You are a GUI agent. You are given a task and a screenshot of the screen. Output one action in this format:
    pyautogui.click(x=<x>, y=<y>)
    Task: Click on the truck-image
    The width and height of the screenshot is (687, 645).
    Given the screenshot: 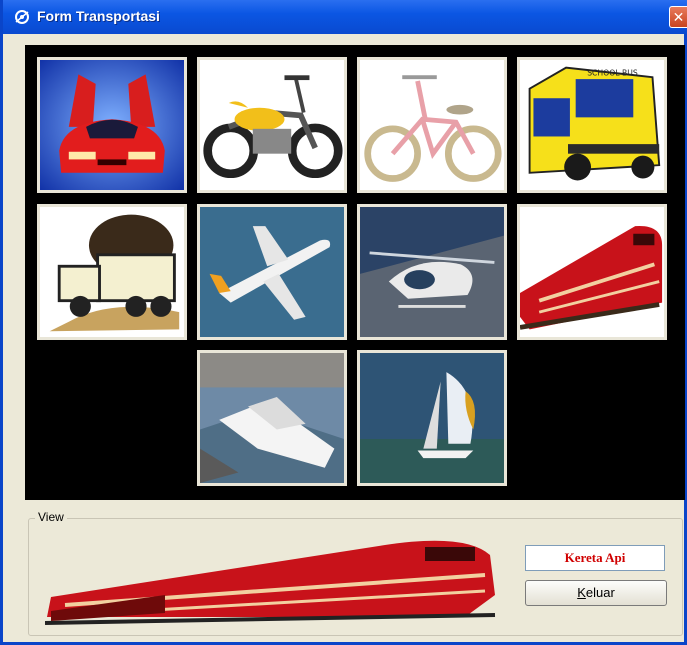 What is the action you would take?
    pyautogui.click(x=112, y=272)
    